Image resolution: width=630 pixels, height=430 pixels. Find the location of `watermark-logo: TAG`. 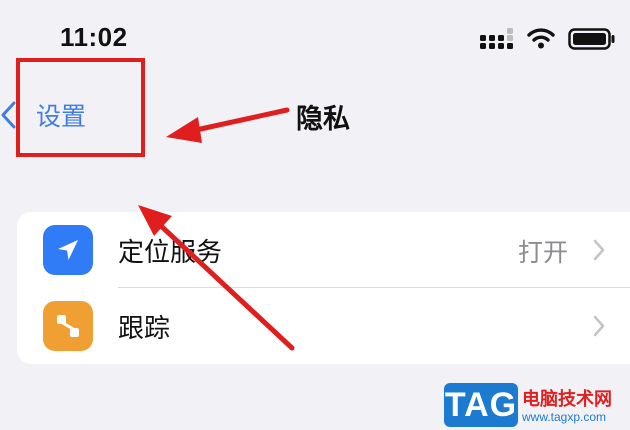

watermark-logo: TAG is located at coordinates (481, 405).